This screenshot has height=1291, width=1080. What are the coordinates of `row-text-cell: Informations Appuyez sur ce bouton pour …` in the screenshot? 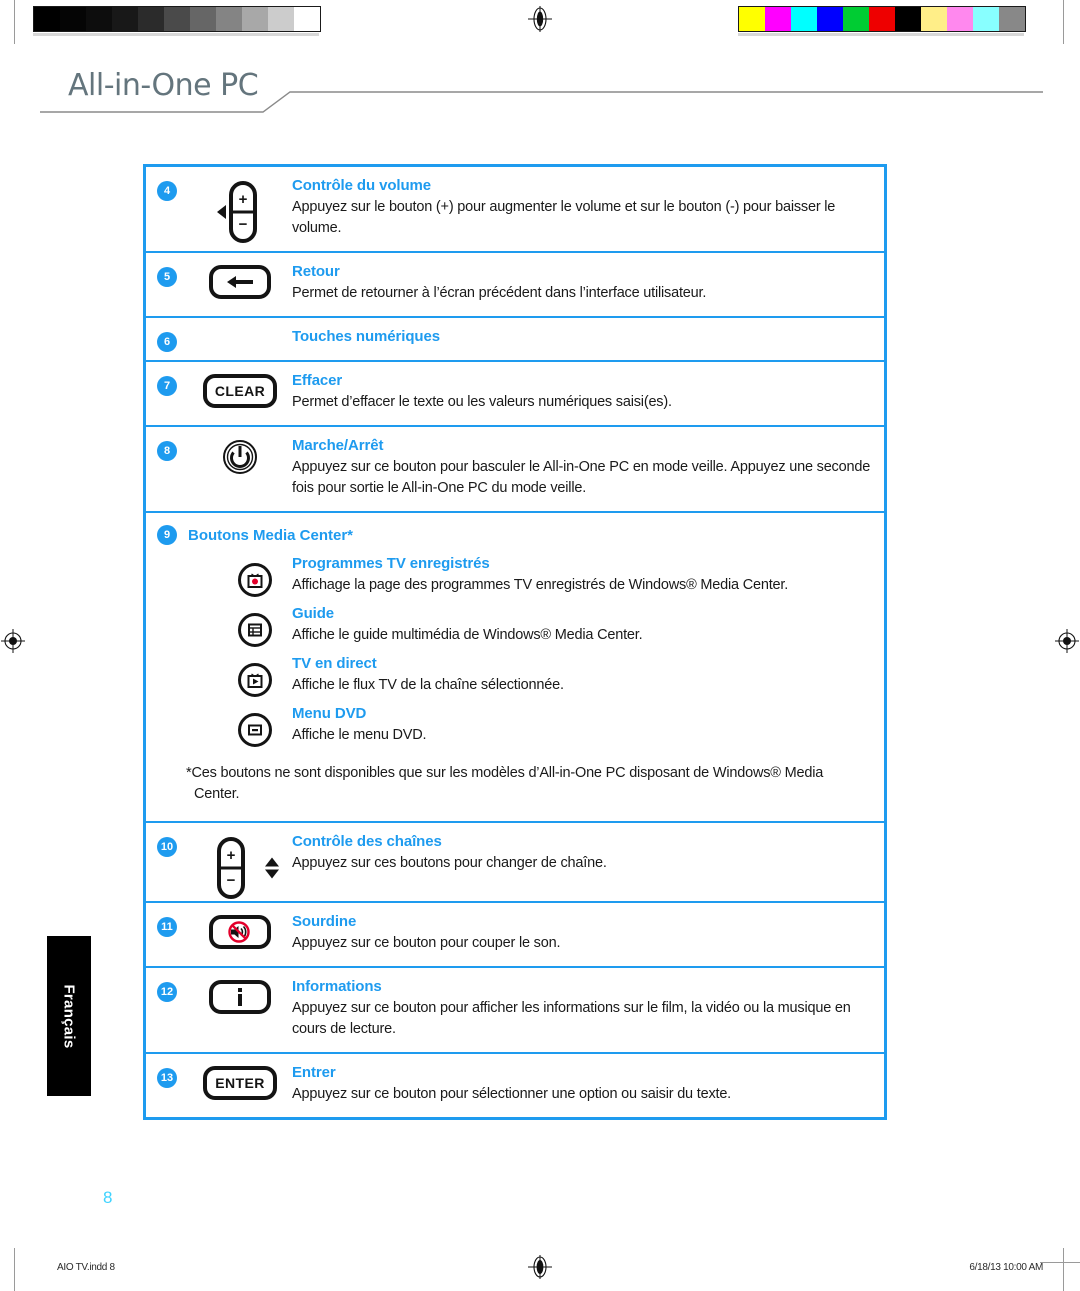 It's located at (588, 1010).